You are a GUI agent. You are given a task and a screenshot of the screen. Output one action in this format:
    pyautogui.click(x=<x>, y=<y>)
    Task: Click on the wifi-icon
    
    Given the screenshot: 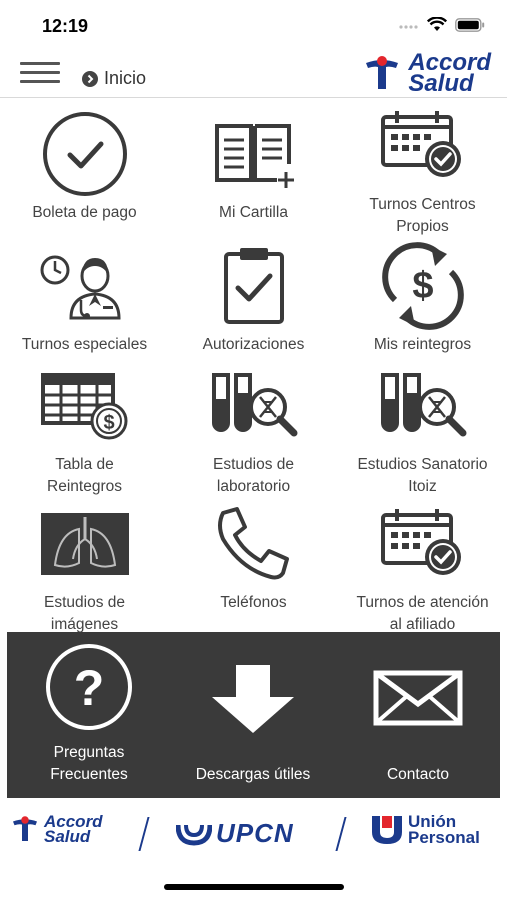 What is the action you would take?
    pyautogui.click(x=437, y=24)
    